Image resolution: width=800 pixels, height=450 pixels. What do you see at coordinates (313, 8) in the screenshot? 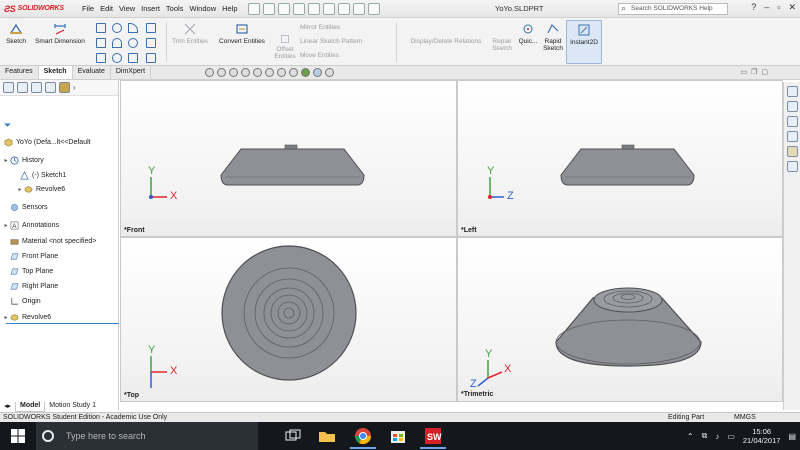
I see `undo-icon` at bounding box center [313, 8].